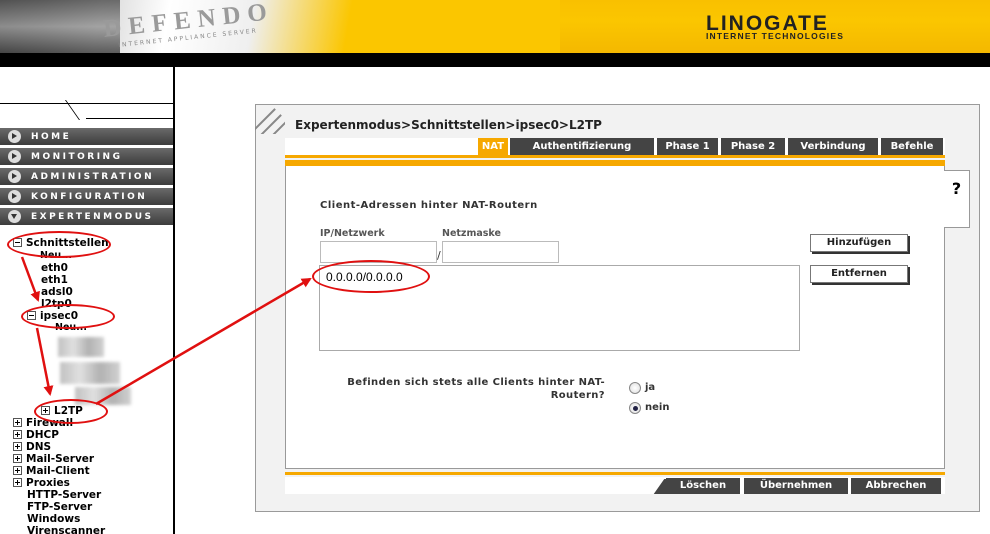 This screenshot has height=534, width=990. Describe the element at coordinates (957, 199) in the screenshot. I see `help-icon: ?` at that location.